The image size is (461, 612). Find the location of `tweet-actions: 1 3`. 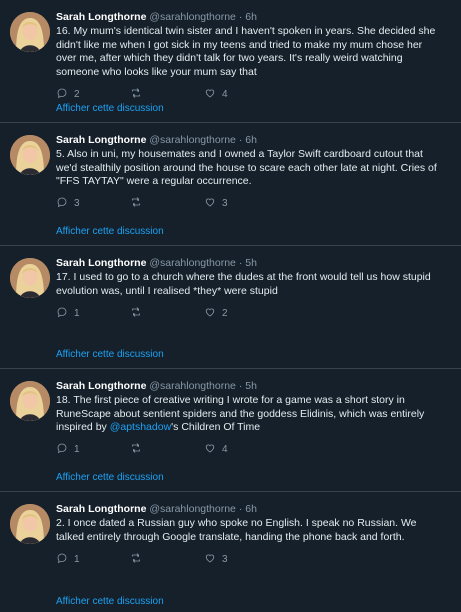

tweet-actions: 1 3 is located at coordinates (253, 559).